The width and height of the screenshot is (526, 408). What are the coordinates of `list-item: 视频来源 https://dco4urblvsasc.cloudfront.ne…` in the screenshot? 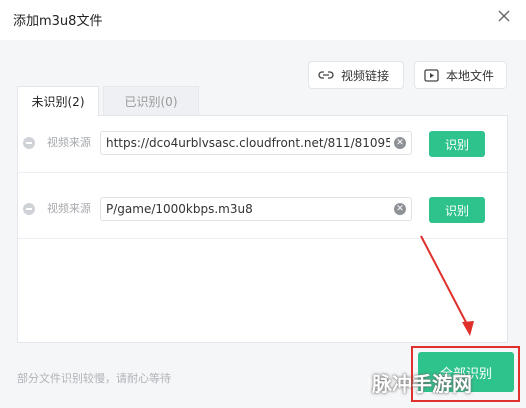 It's located at (262, 144).